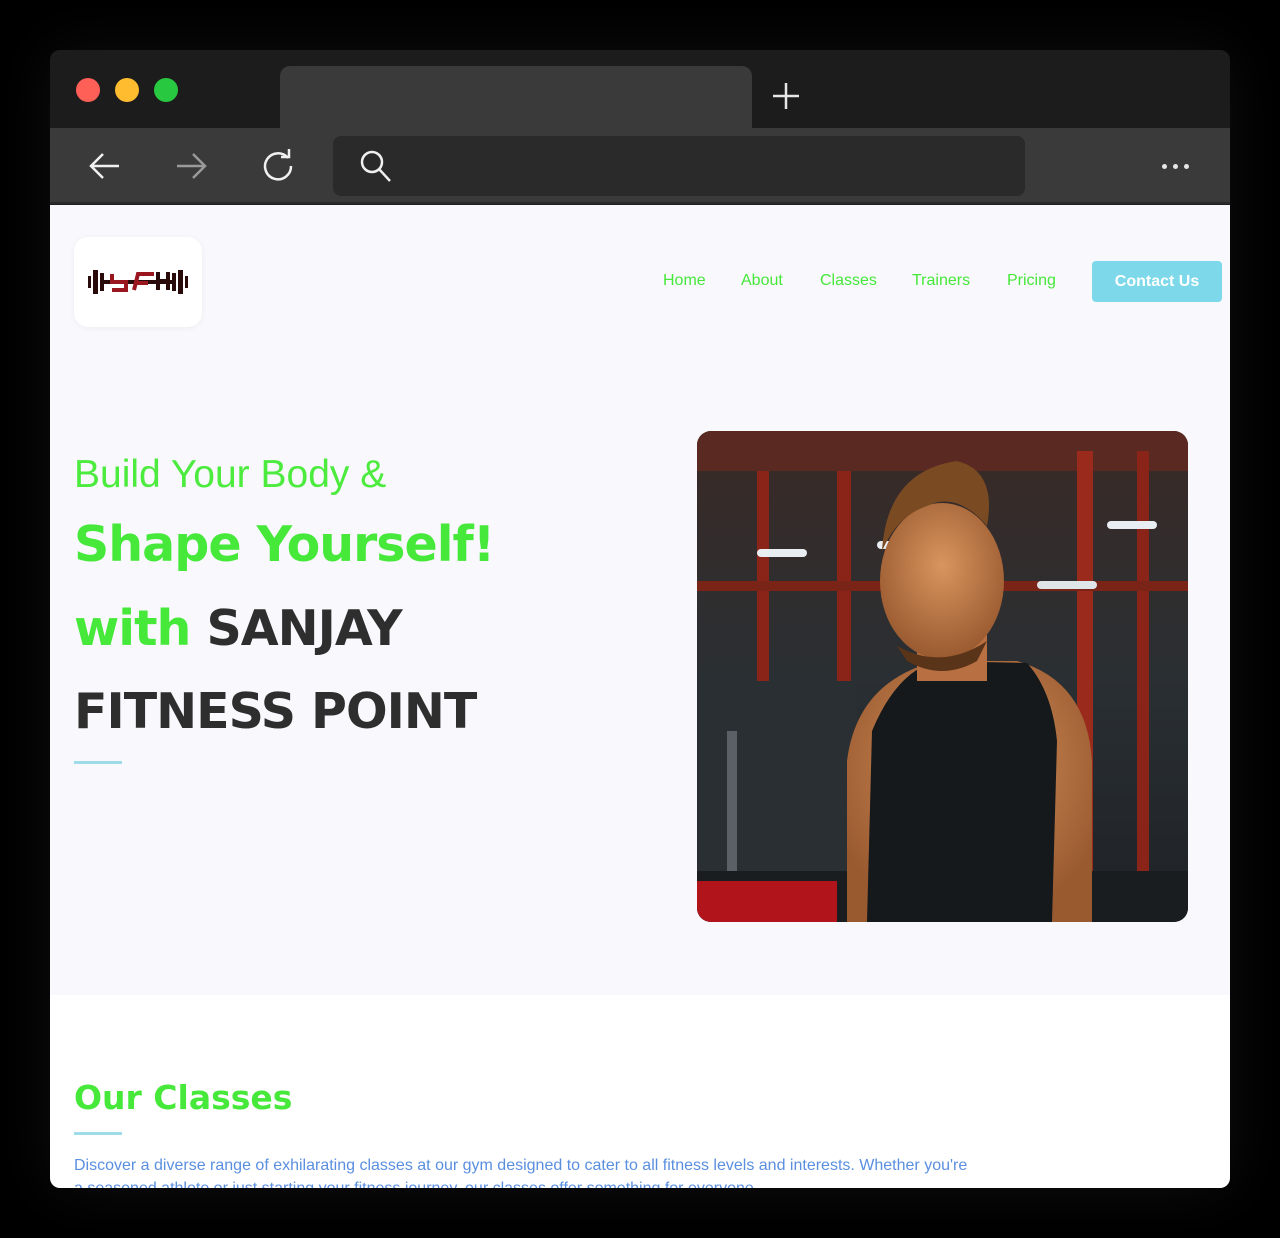 Image resolution: width=1280 pixels, height=1238 pixels. Describe the element at coordinates (1031, 281) in the screenshot. I see `nav-link-pricing: Pricing` at that location.